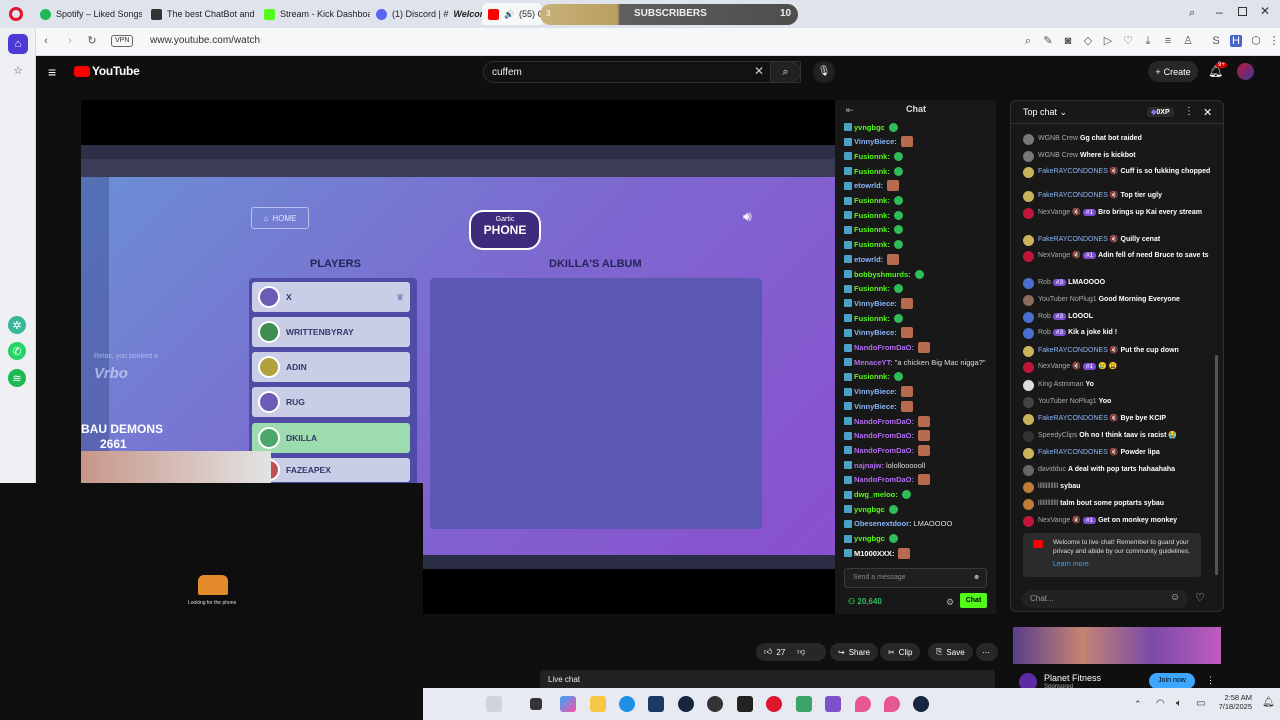 Image resolution: width=1280 pixels, height=720 pixels. I want to click on home-icon: ⌂, so click(18, 44).